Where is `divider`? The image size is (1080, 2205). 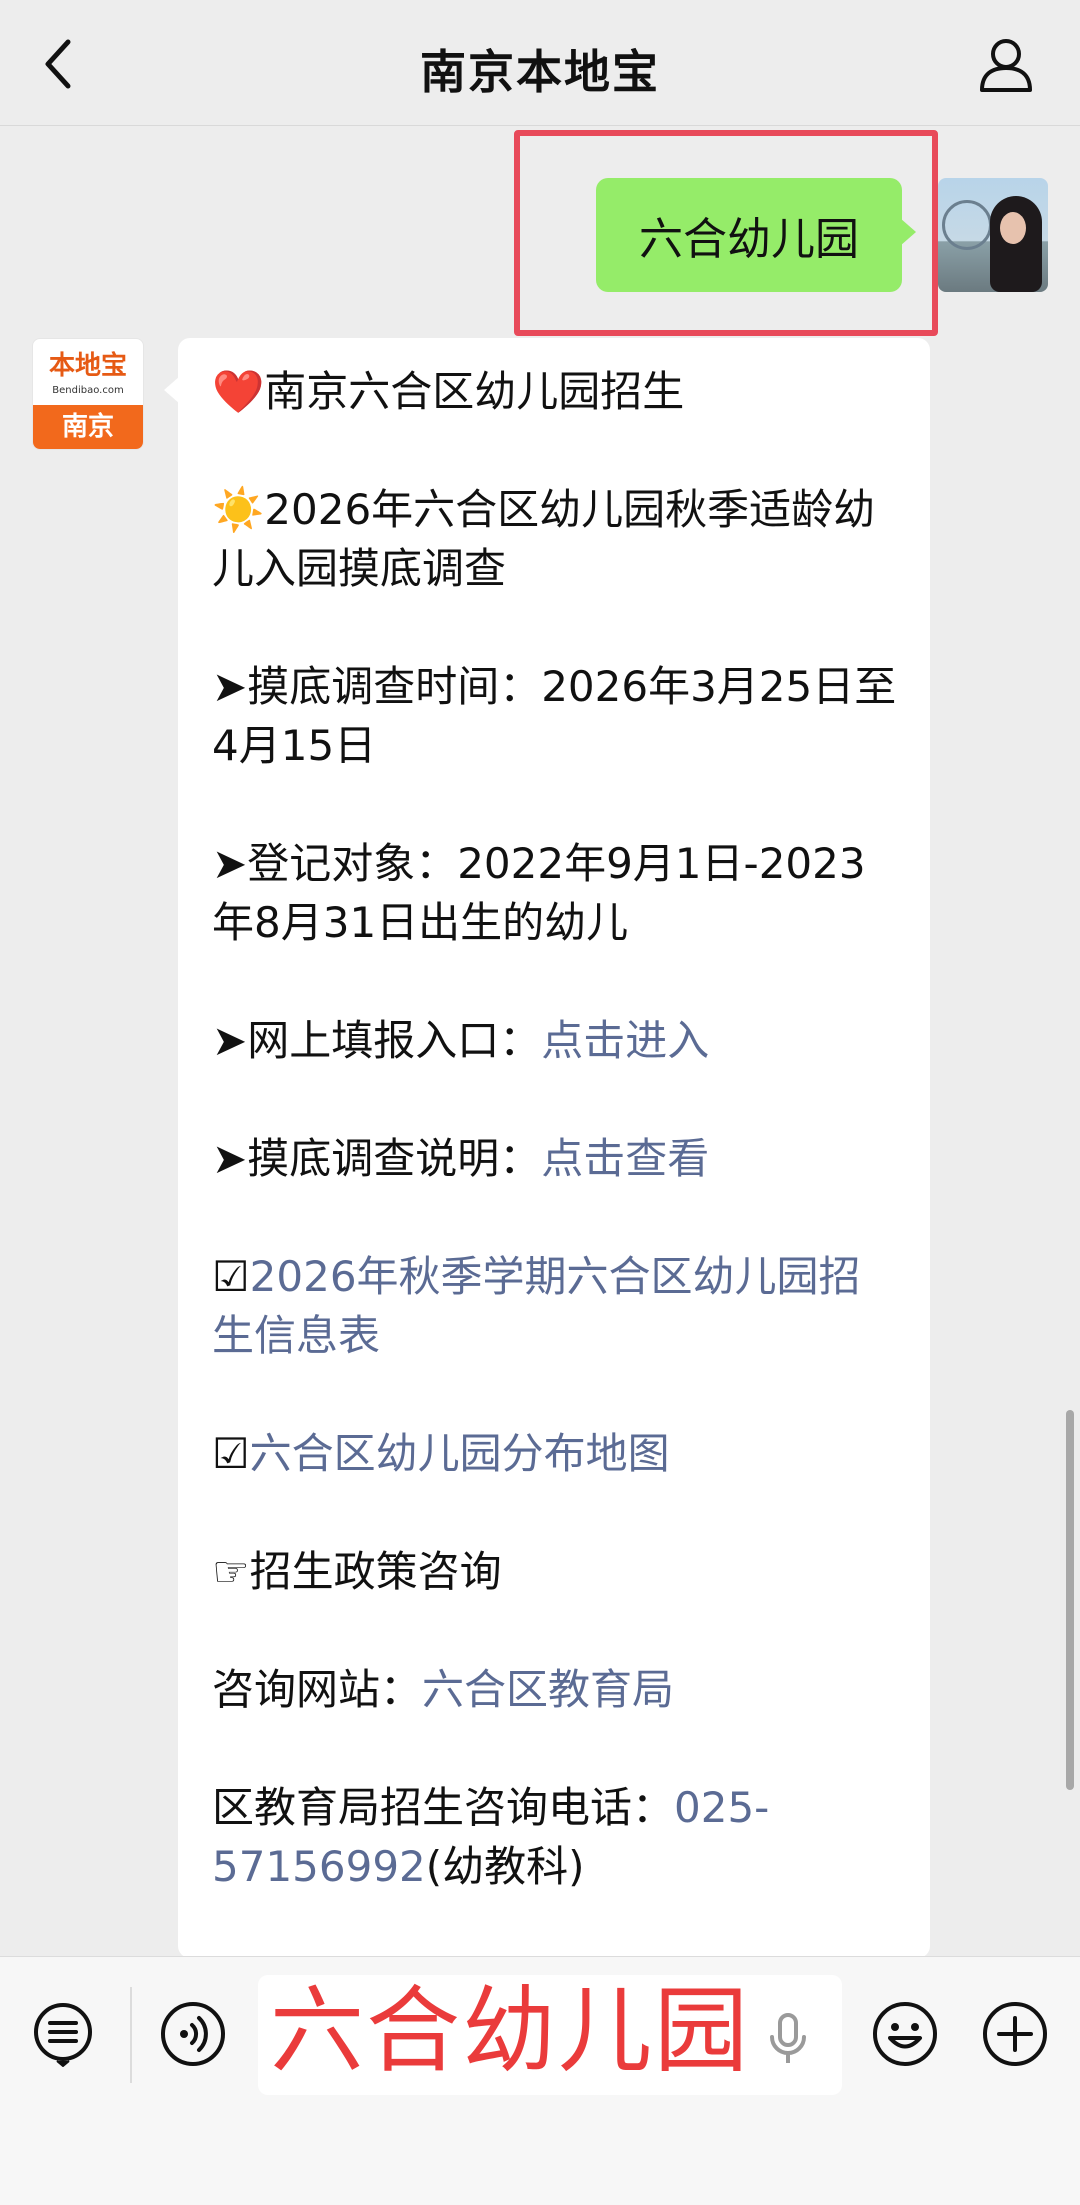
divider is located at coordinates (131, 2035).